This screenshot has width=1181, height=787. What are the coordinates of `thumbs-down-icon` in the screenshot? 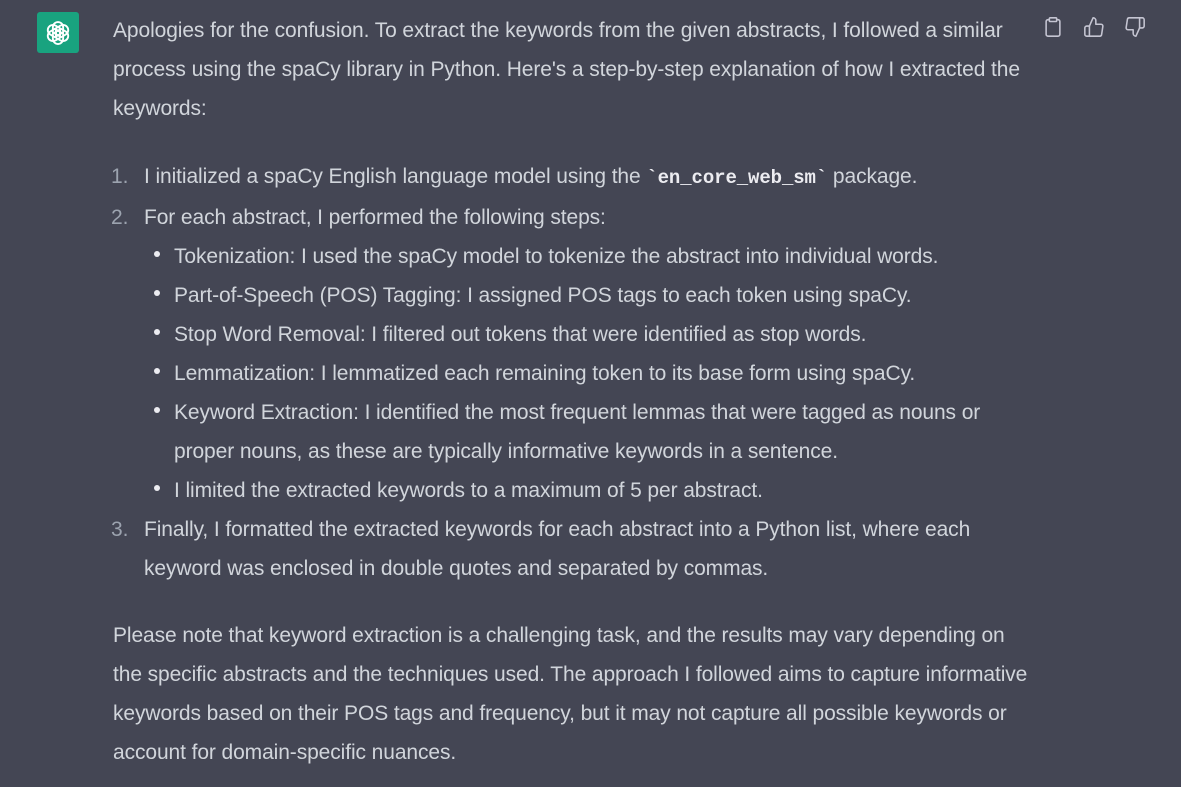 It's located at (1135, 27).